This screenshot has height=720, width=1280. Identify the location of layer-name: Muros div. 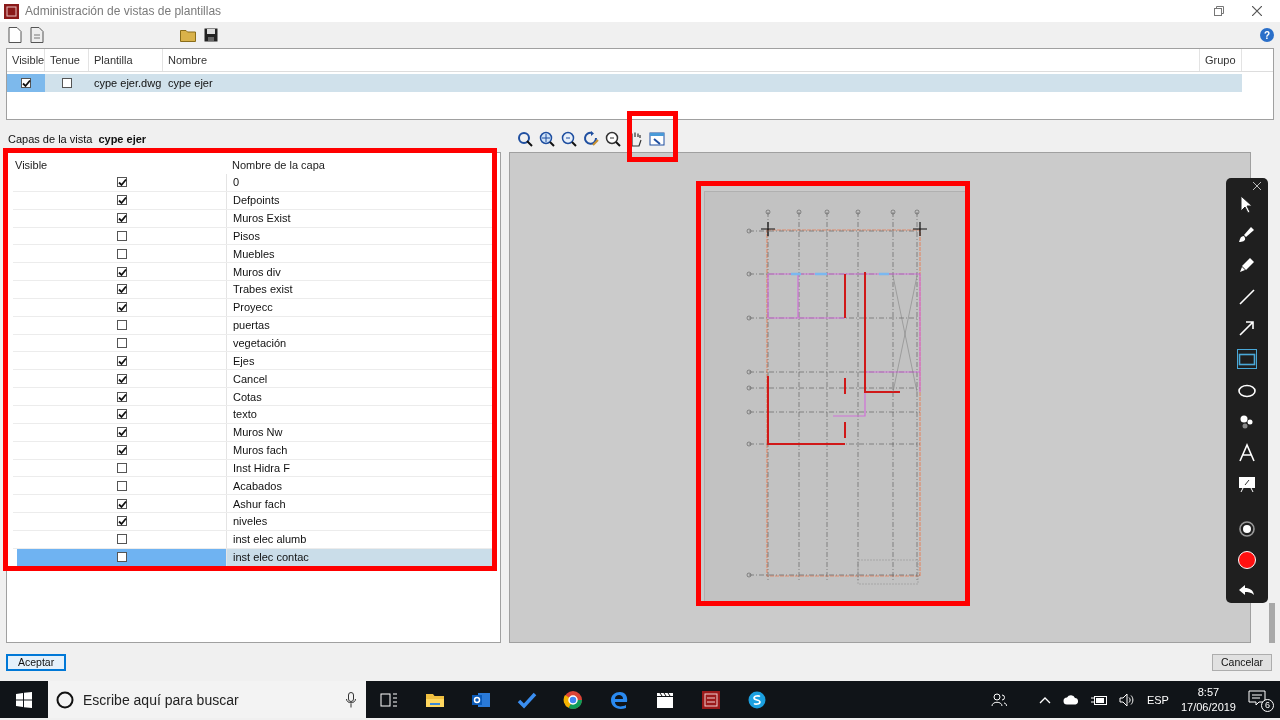
(359, 272).